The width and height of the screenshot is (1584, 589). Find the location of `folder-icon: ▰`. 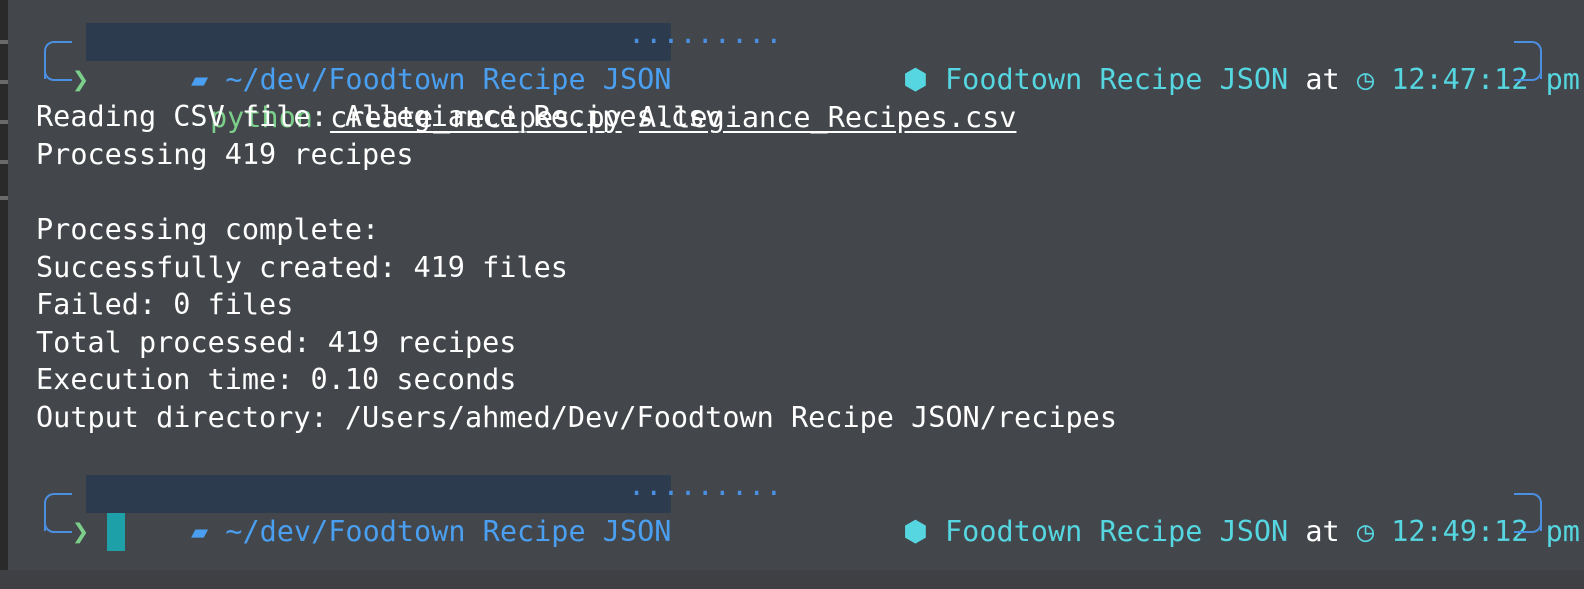

folder-icon: ▰ is located at coordinates (199, 531).